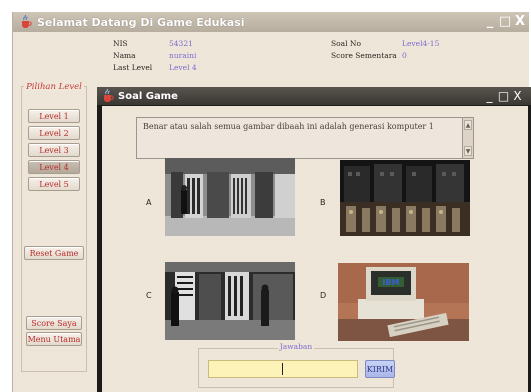 The width and height of the screenshot is (531, 392). What do you see at coordinates (404, 55) in the screenshot?
I see `score-sementara-value: 0` at bounding box center [404, 55].